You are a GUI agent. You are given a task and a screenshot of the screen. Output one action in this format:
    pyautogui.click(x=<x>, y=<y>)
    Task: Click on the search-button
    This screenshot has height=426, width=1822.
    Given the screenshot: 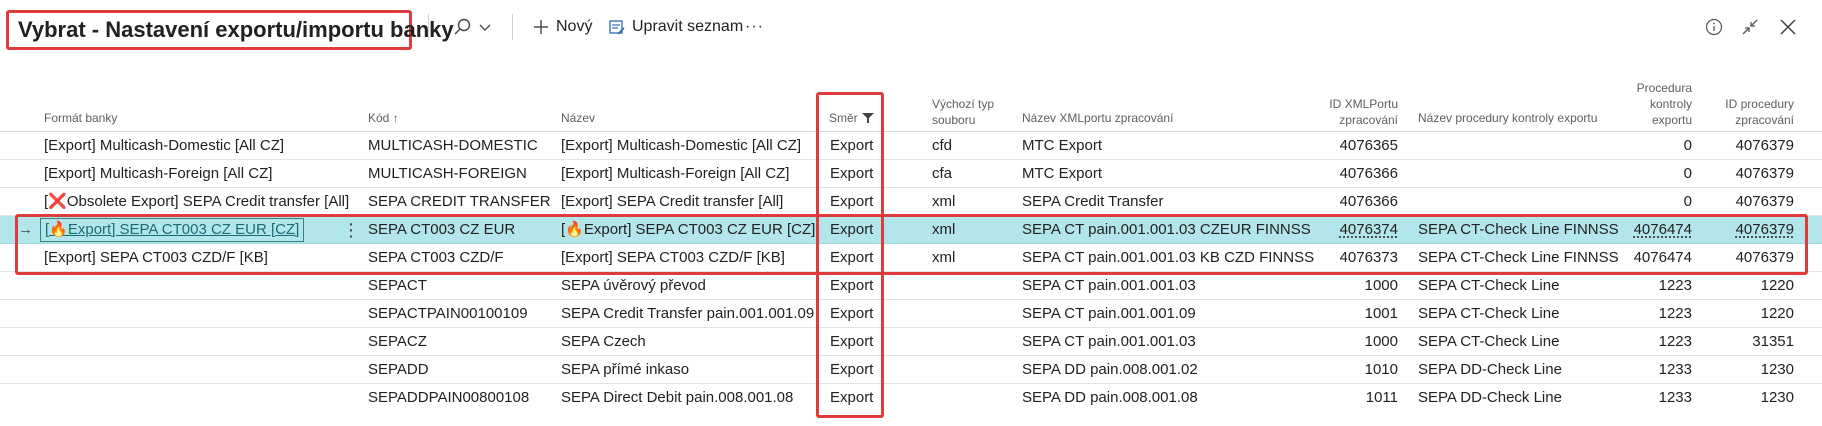 What is the action you would take?
    pyautogui.click(x=472, y=27)
    